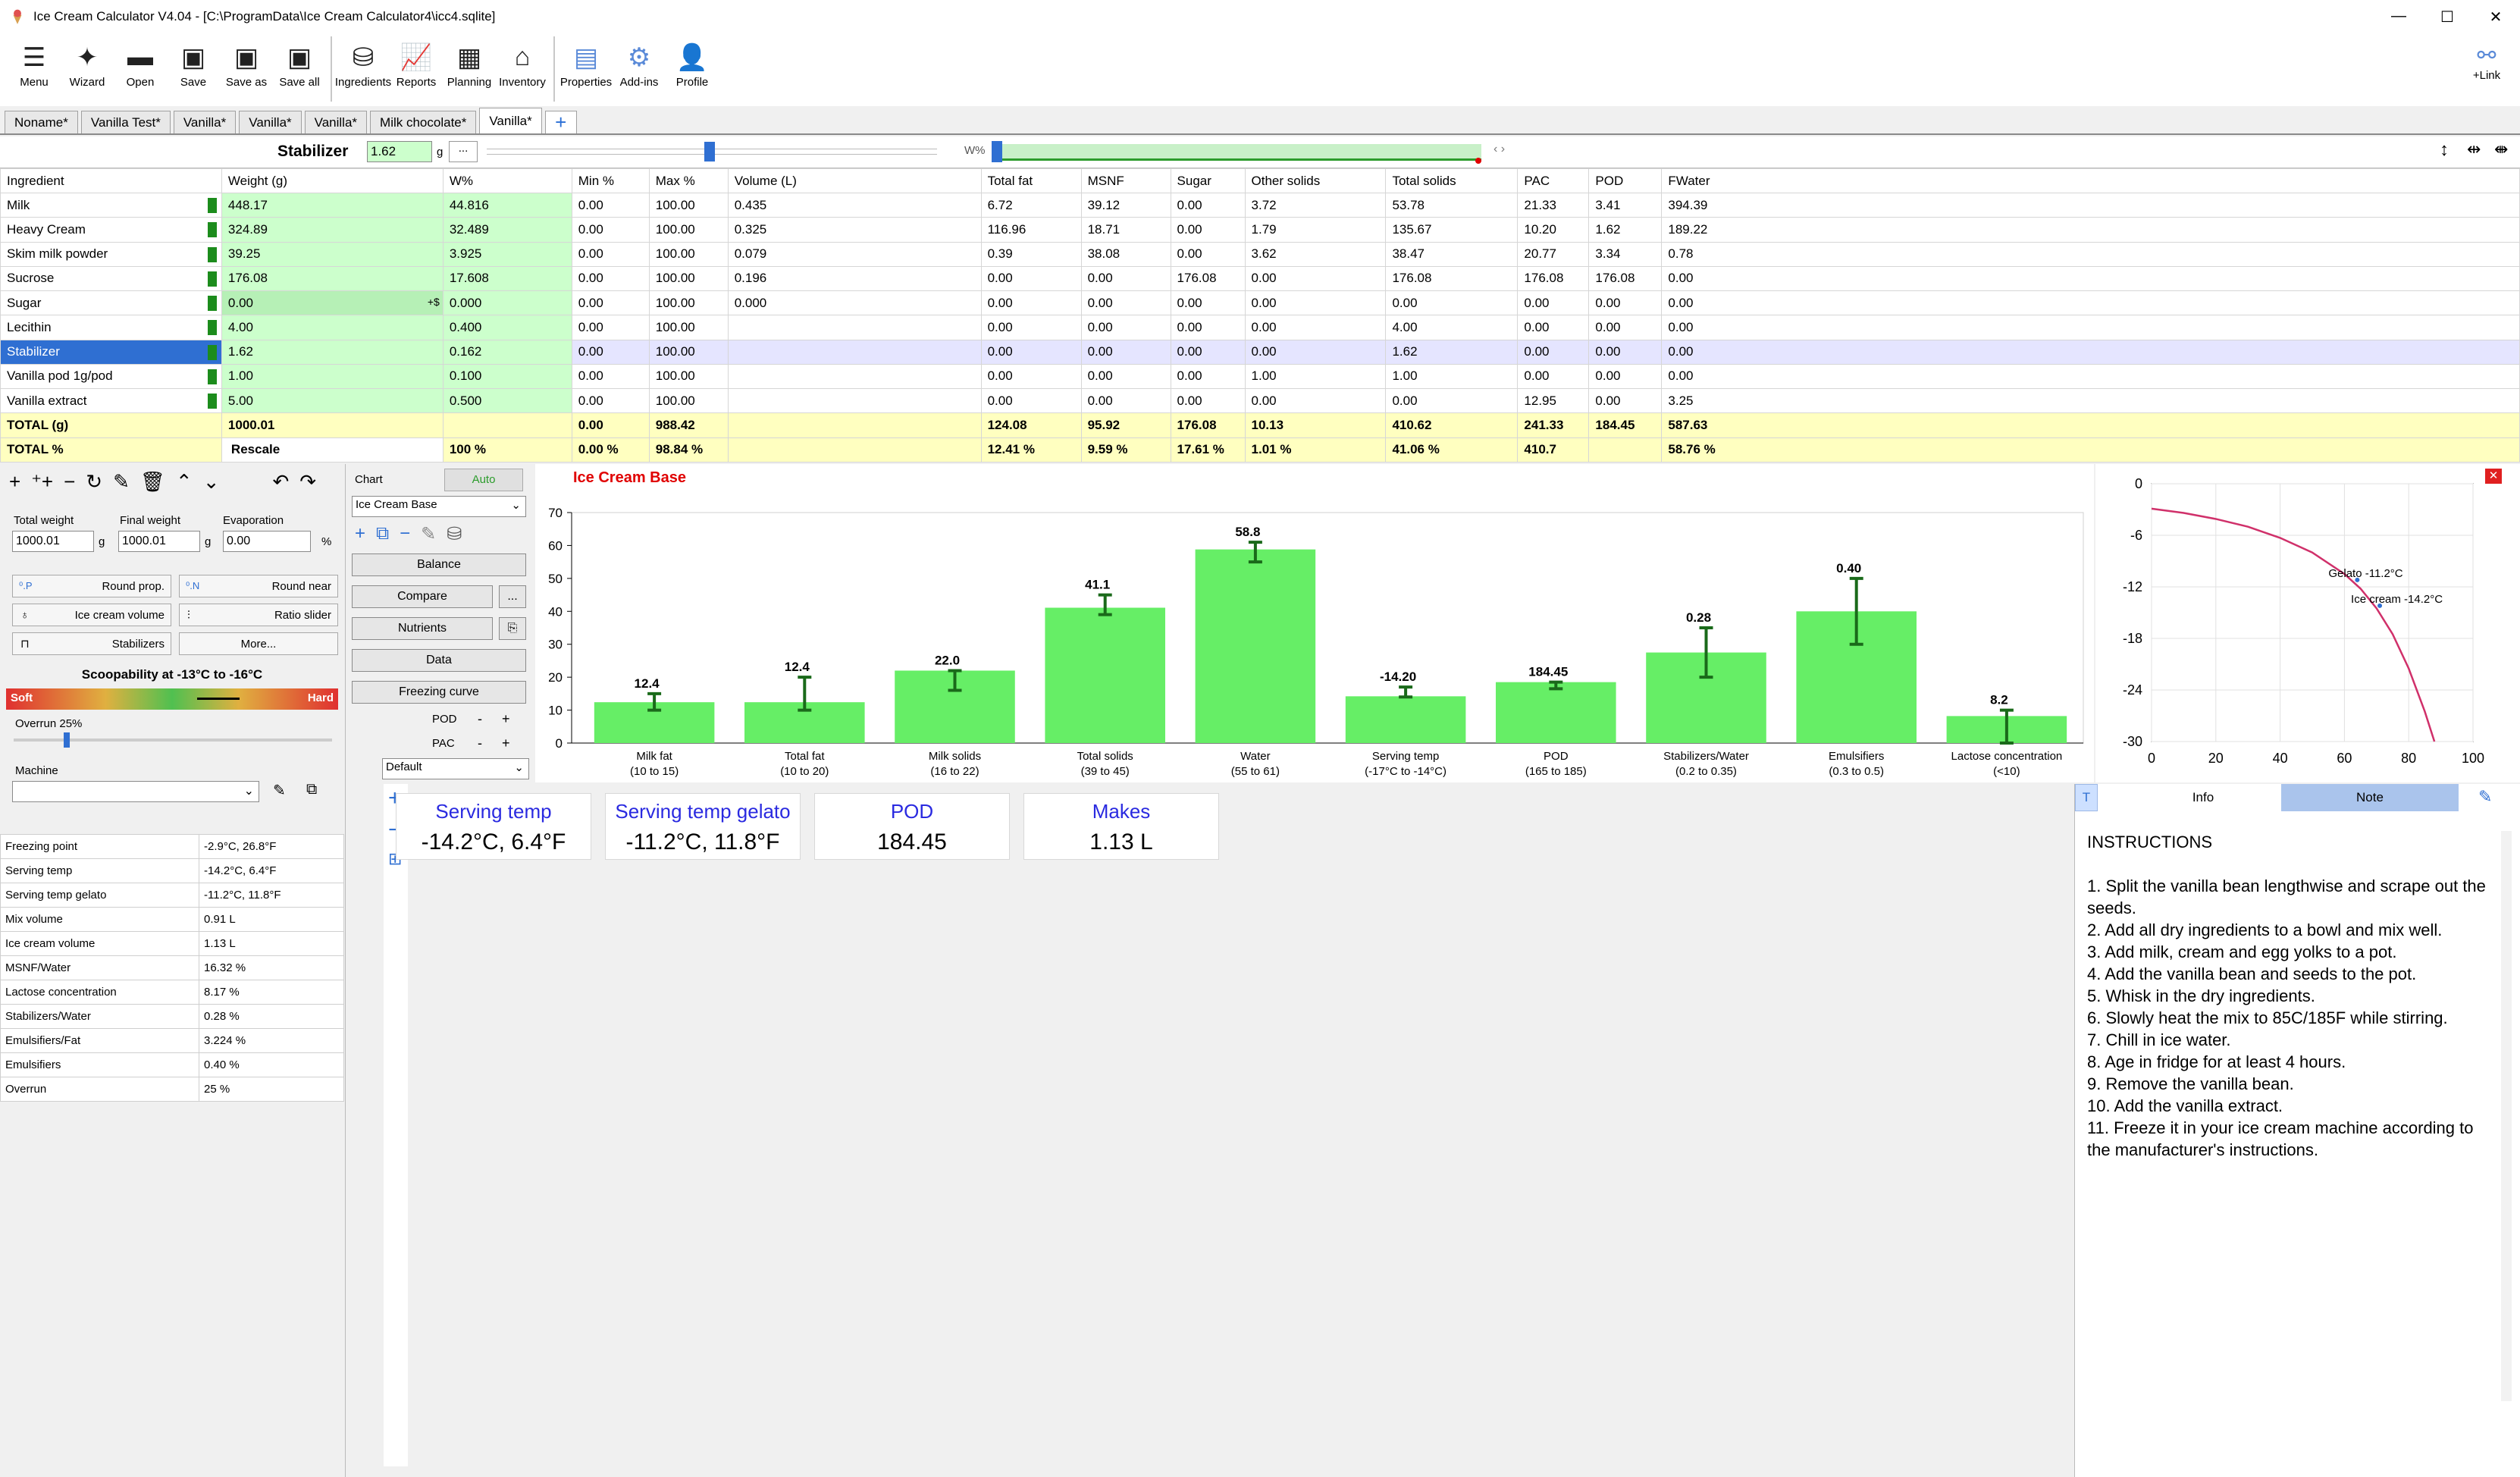 The image size is (2520, 1477). I want to click on overrun-slider, so click(173, 740).